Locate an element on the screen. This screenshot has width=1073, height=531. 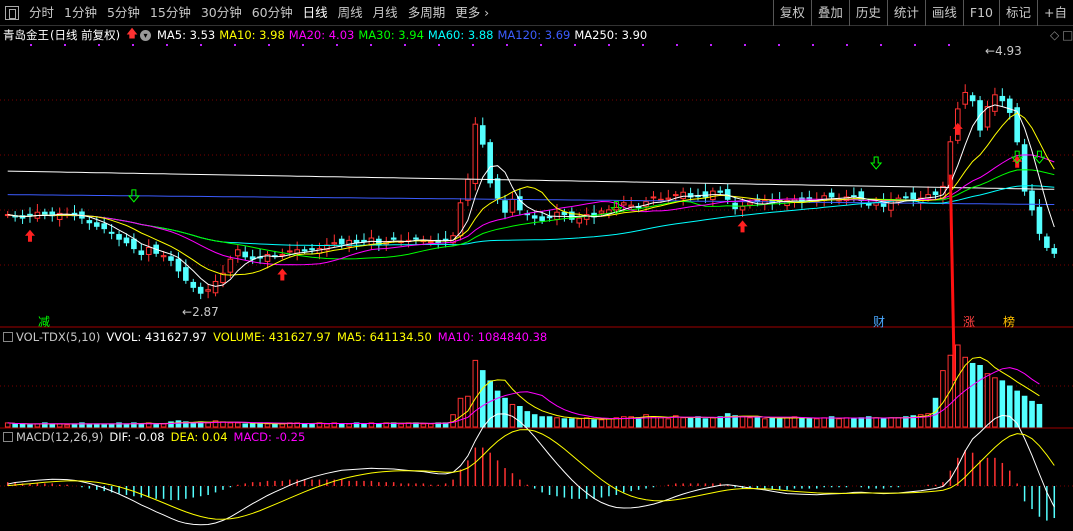
ma-label: MA5: 3.53 is located at coordinates (186, 35).